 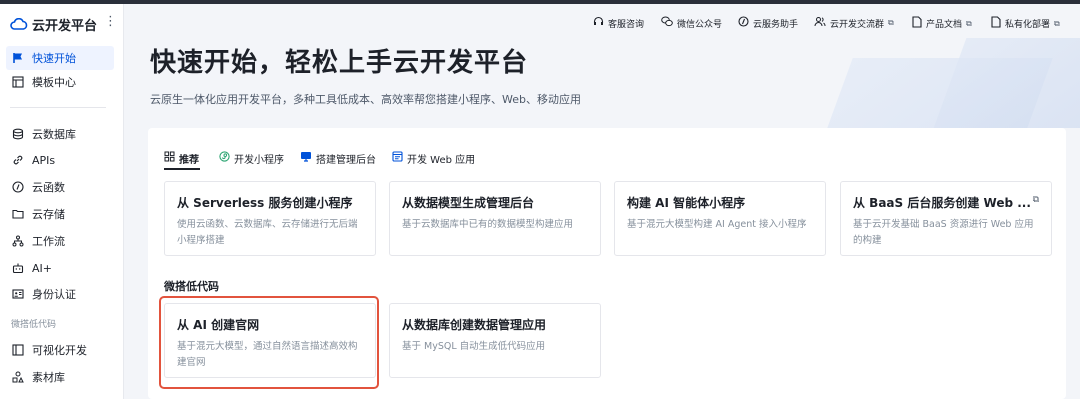 I want to click on sidebar-item-templates: 模板中心, so click(x=60, y=82).